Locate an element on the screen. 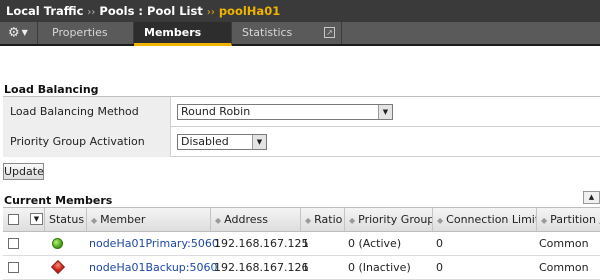  breadcrumb-pool-list: Pools : Pool List is located at coordinates (150, 11).